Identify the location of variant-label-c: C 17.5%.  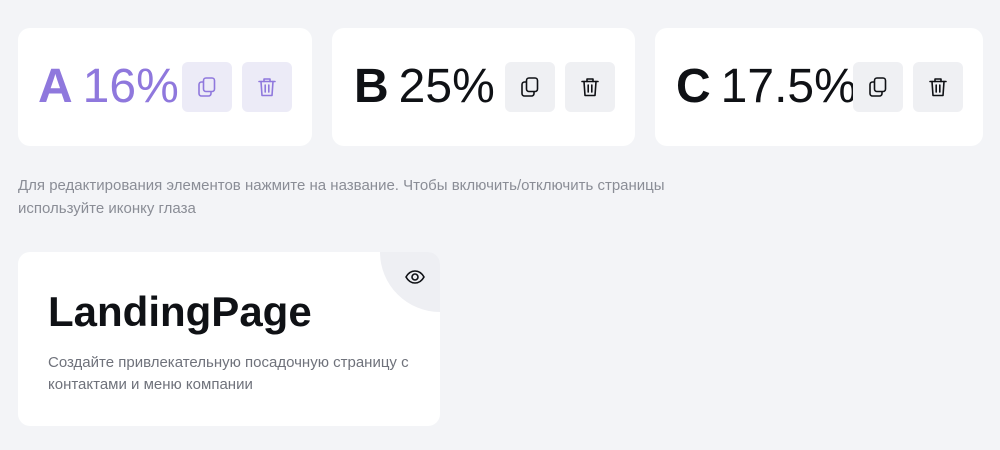
(766, 87).